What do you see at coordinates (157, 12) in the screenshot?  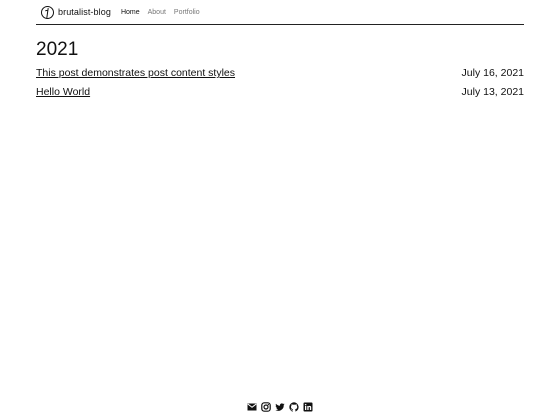 I see `nav-about: About` at bounding box center [157, 12].